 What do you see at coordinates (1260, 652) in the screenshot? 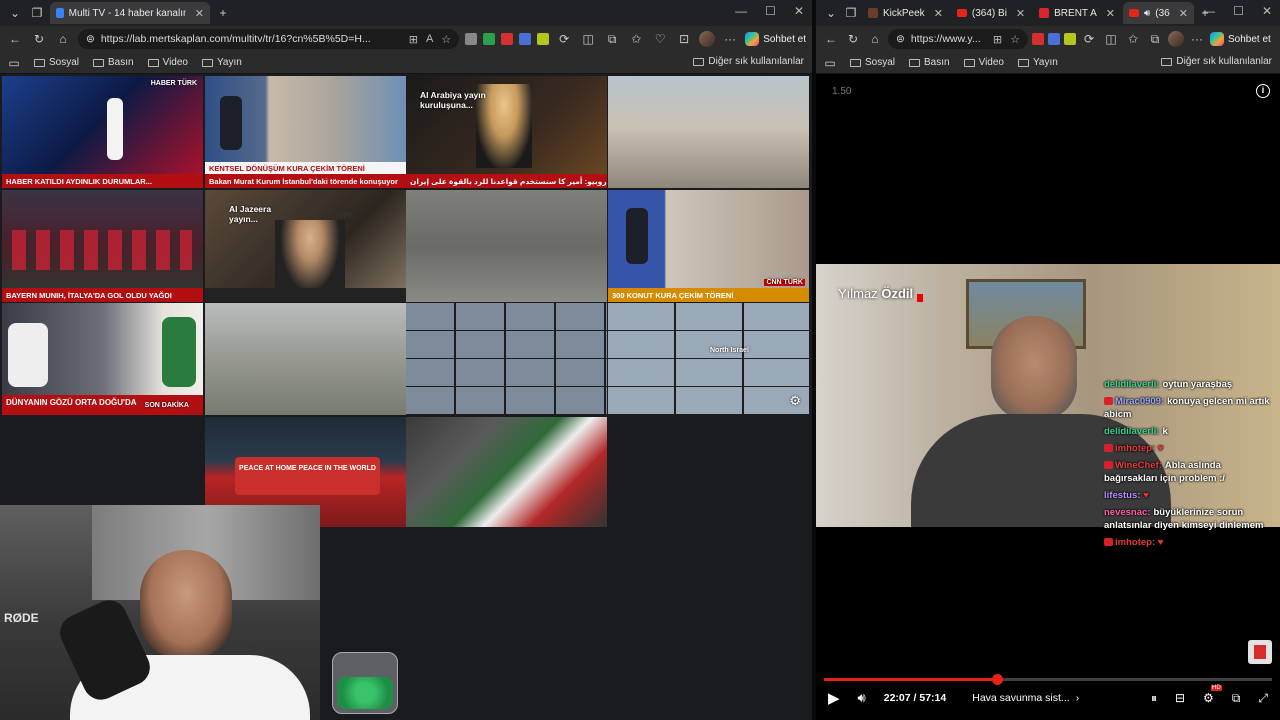
I see `overlay-widget` at bounding box center [1260, 652].